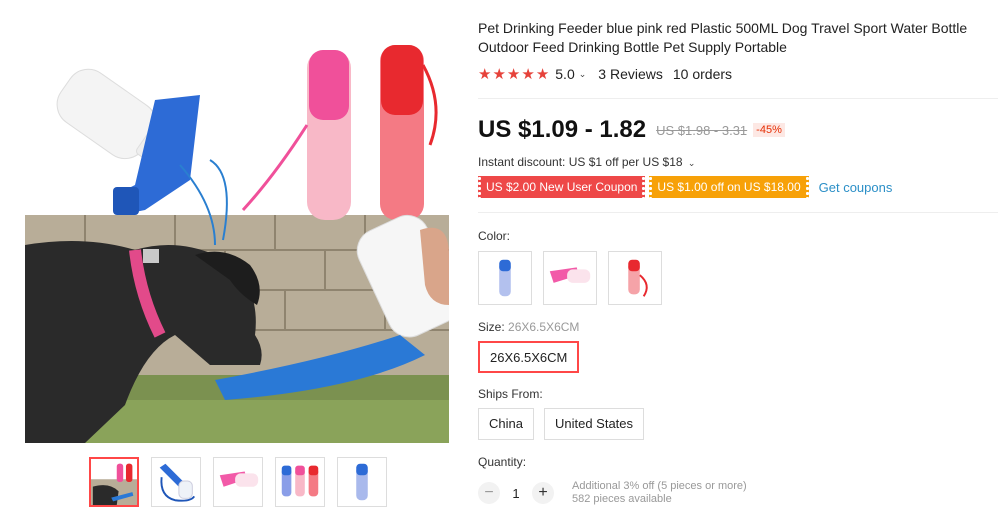 The image size is (1000, 512). I want to click on decrease-quantity-button: −, so click(489, 493).